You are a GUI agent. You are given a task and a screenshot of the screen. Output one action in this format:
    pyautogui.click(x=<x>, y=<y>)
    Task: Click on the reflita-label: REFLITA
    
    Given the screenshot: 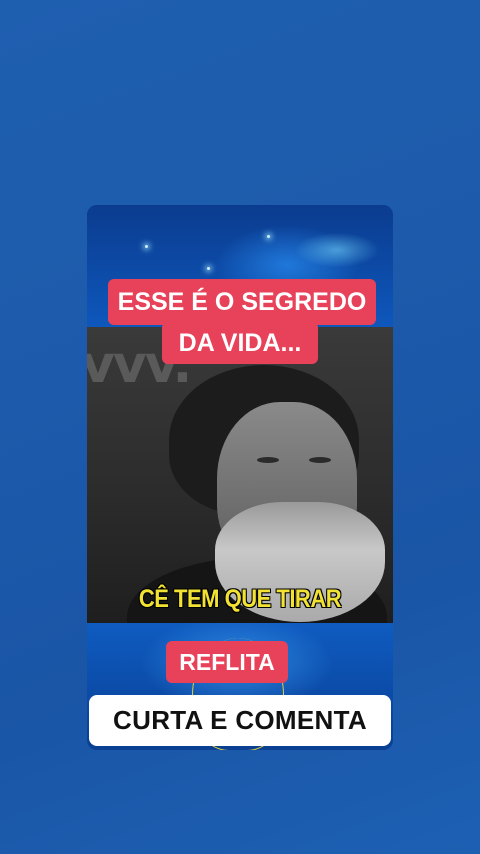 What is the action you would take?
    pyautogui.click(x=227, y=662)
    